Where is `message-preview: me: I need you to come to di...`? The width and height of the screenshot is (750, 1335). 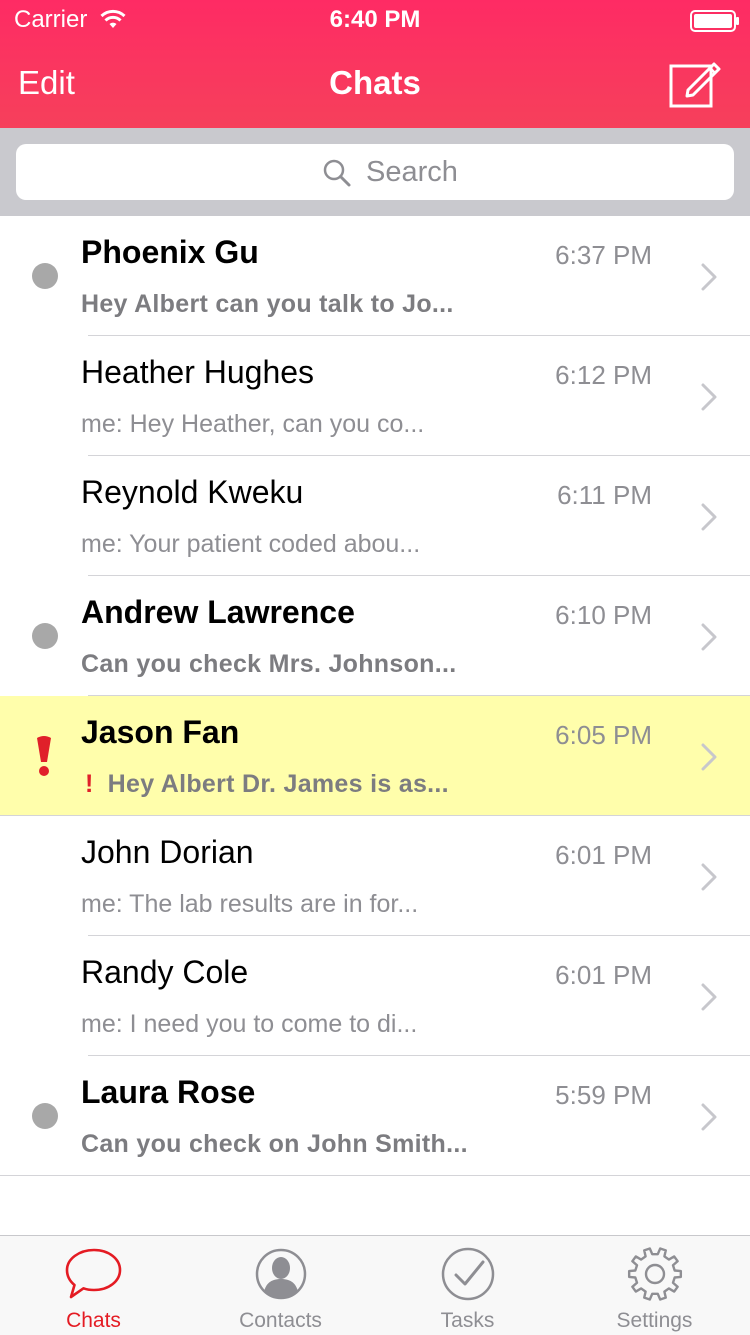
message-preview: me: I need you to come to di... is located at coordinates (249, 1024).